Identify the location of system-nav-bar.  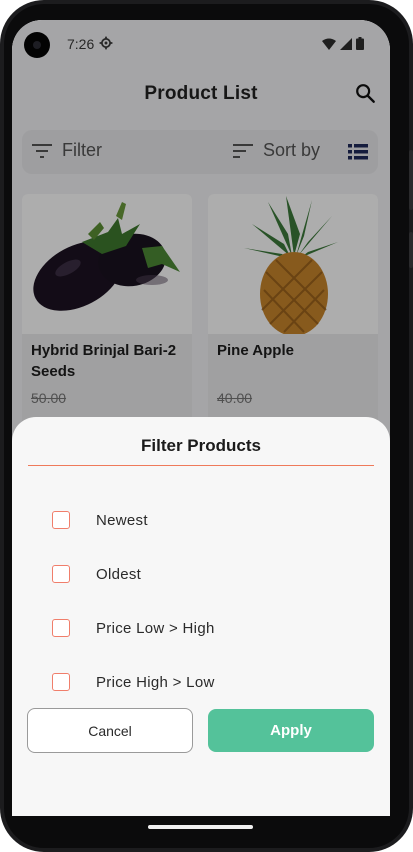
(206, 834).